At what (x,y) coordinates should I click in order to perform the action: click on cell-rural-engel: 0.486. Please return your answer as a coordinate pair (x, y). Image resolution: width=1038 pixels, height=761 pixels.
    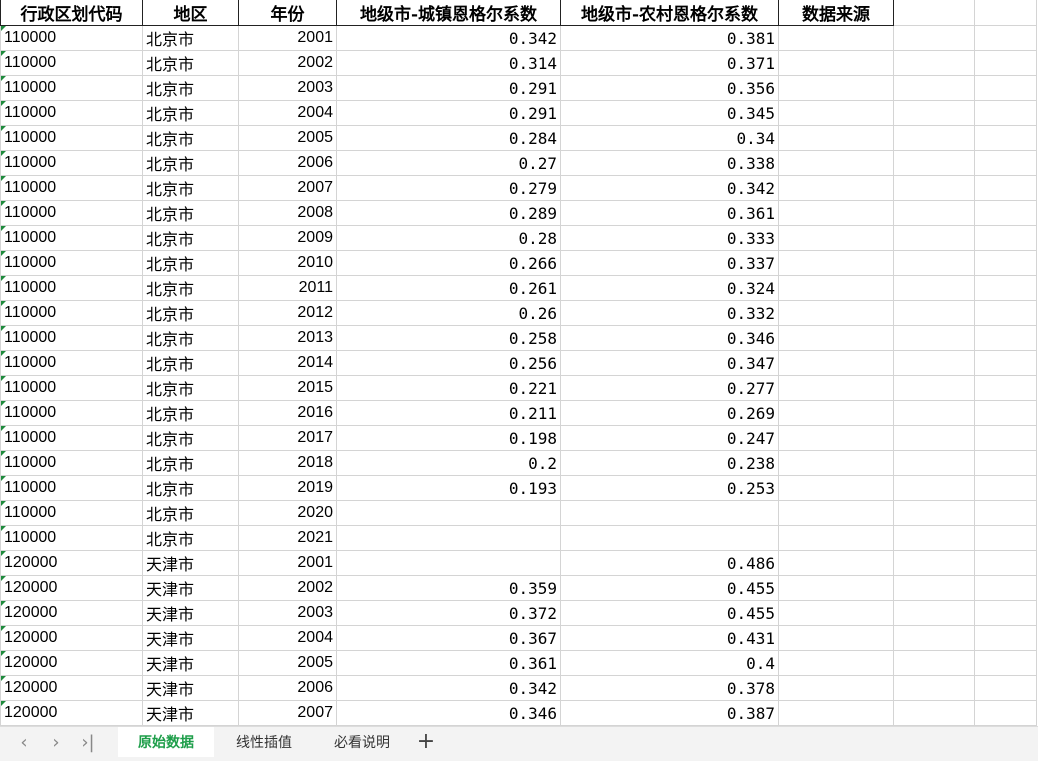
    Looking at the image, I should click on (669, 563).